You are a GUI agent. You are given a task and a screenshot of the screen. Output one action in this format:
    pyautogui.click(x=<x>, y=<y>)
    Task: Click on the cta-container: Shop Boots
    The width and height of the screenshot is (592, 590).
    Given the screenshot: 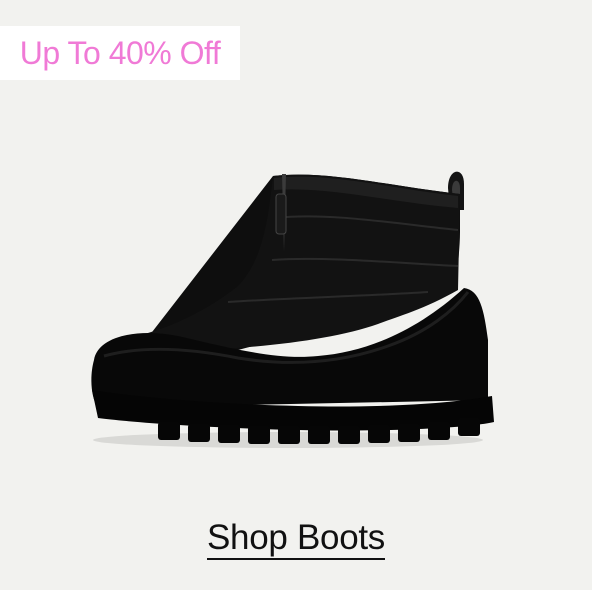 What is the action you would take?
    pyautogui.click(x=296, y=539)
    